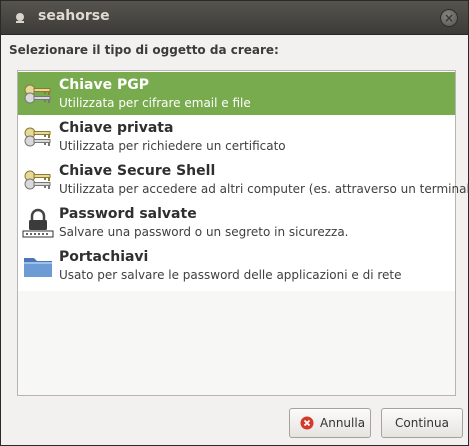 The width and height of the screenshot is (469, 446). Describe the element at coordinates (116, 128) in the screenshot. I see `item-title: Chiave privata` at that location.